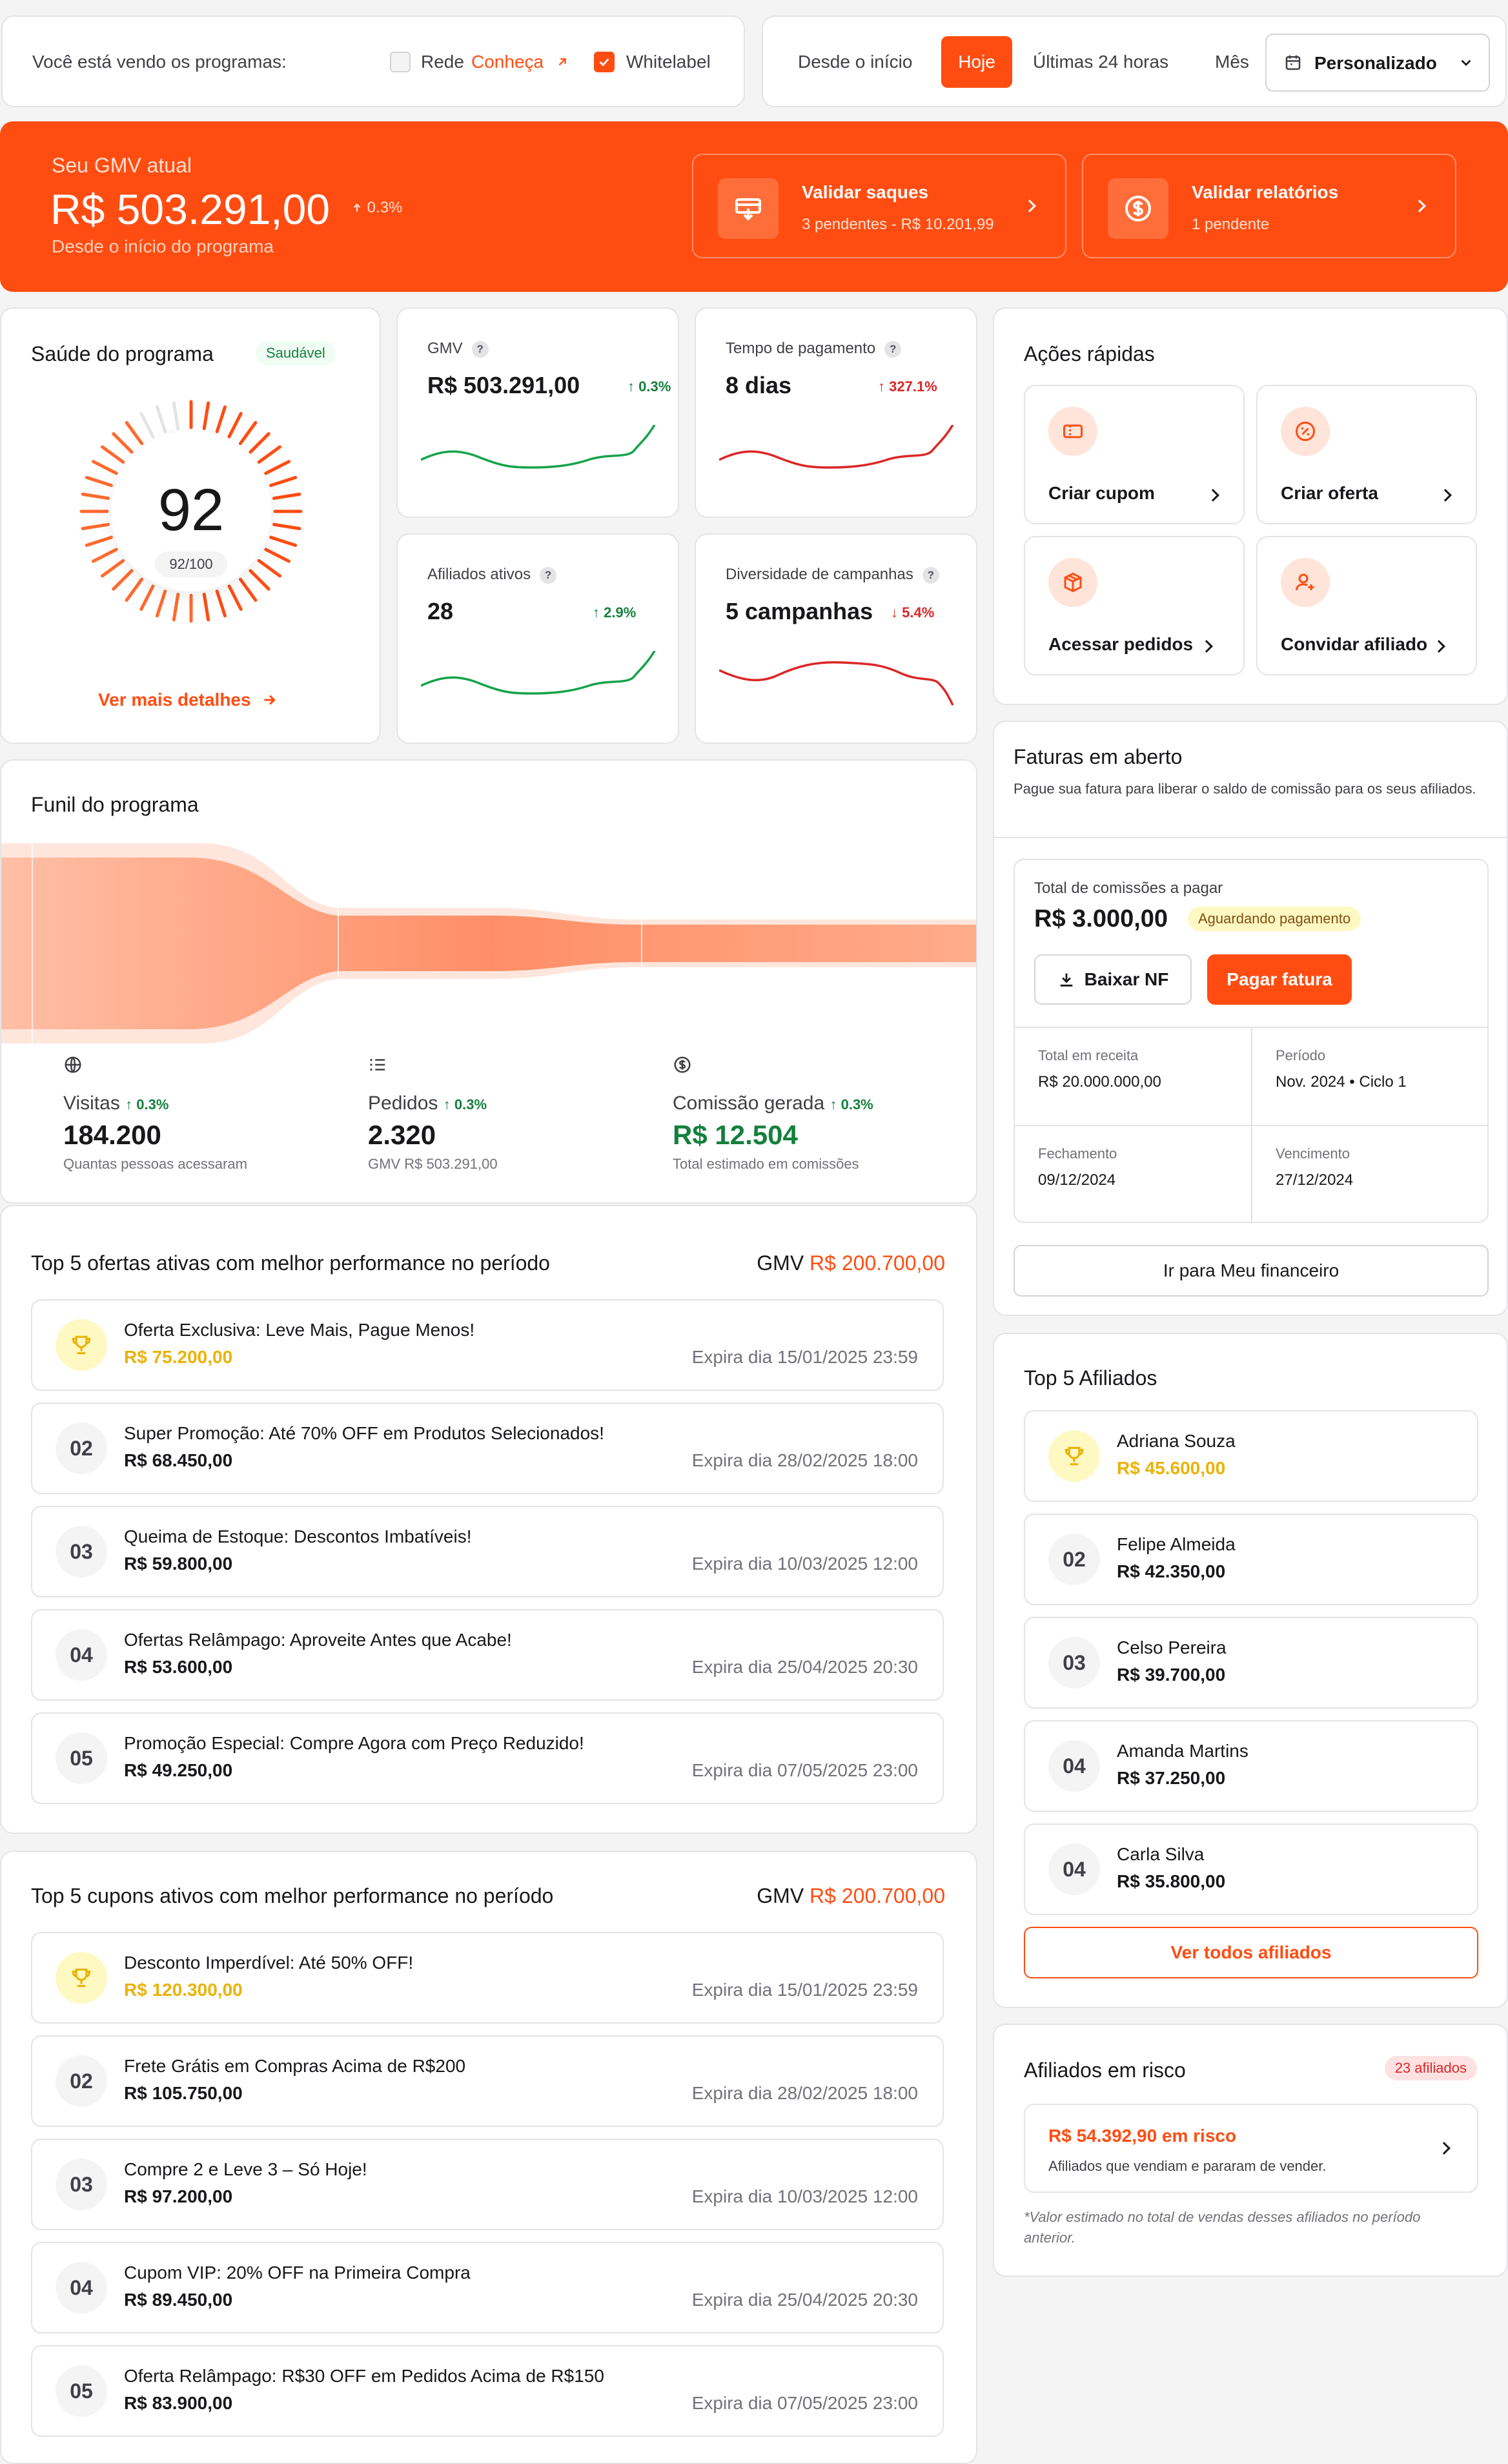 Image resolution: width=1508 pixels, height=2464 pixels. I want to click on period-last-24h: Últimas 24 horas, so click(1100, 62).